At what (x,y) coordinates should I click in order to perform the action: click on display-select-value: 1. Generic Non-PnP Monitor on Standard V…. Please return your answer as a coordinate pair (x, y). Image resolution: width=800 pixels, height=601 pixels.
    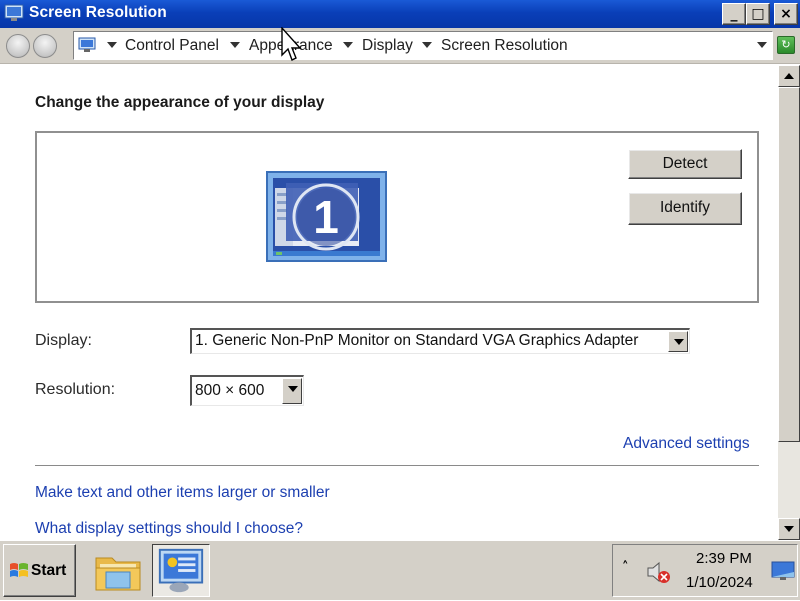
    Looking at the image, I should click on (417, 340).